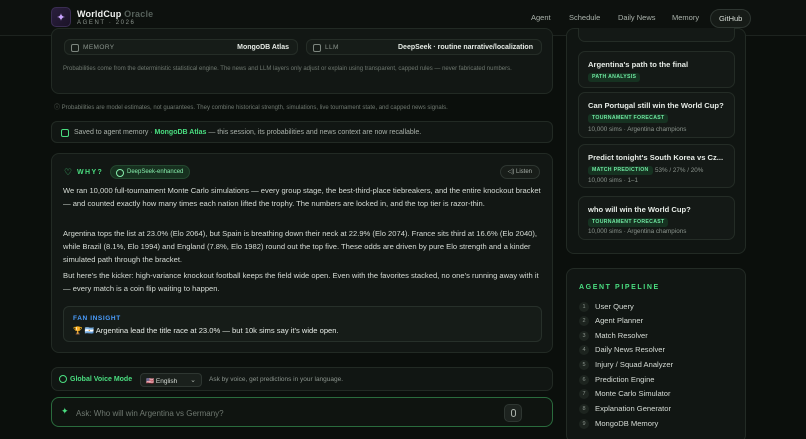 This screenshot has height=439, width=806. I want to click on fan-insight-heading: FAN INSIGHT, so click(97, 318).